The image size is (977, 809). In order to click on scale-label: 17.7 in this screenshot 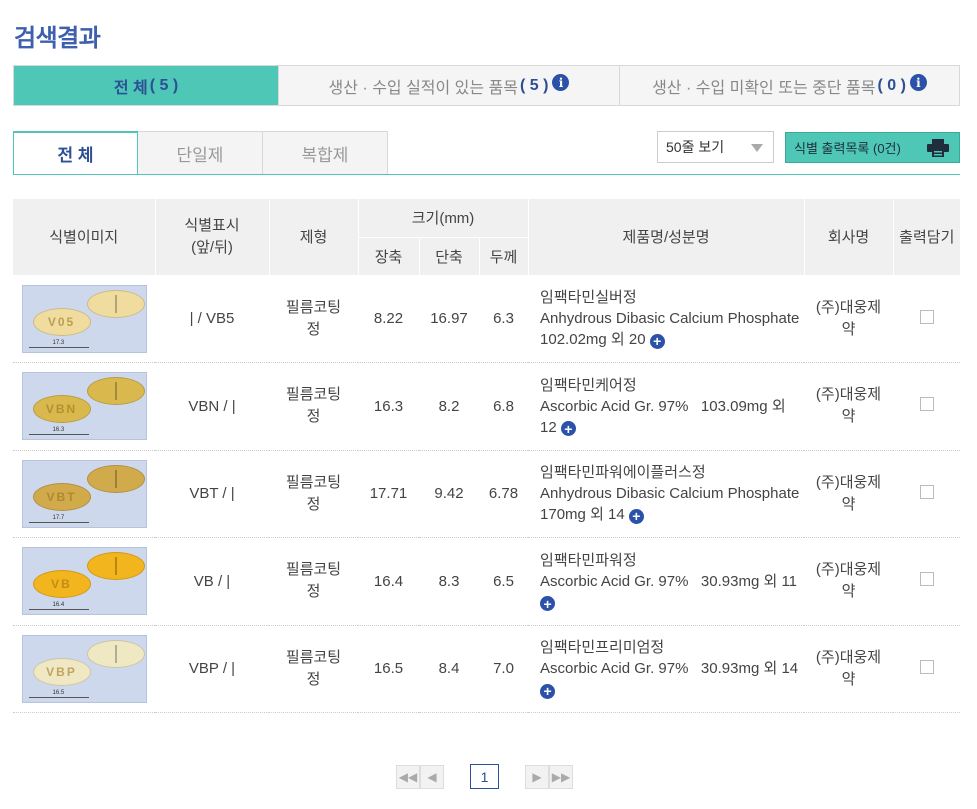, I will do `click(58, 517)`.